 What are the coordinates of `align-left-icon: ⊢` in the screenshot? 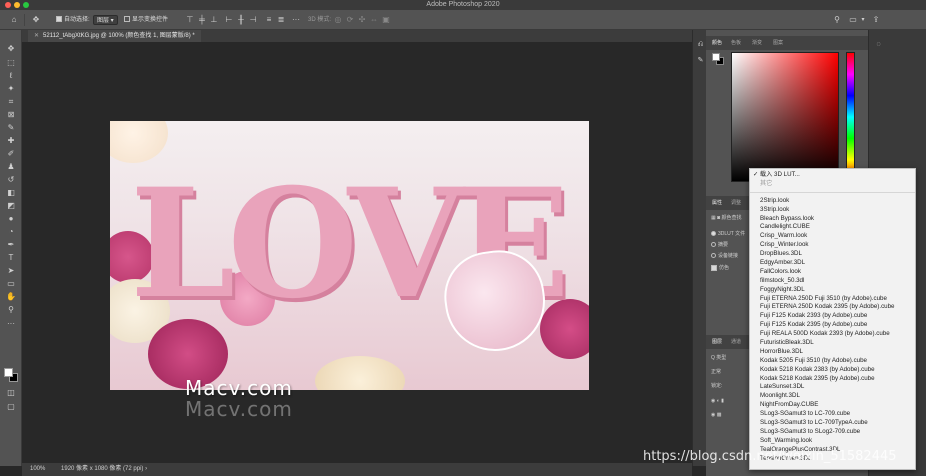 It's located at (229, 20).